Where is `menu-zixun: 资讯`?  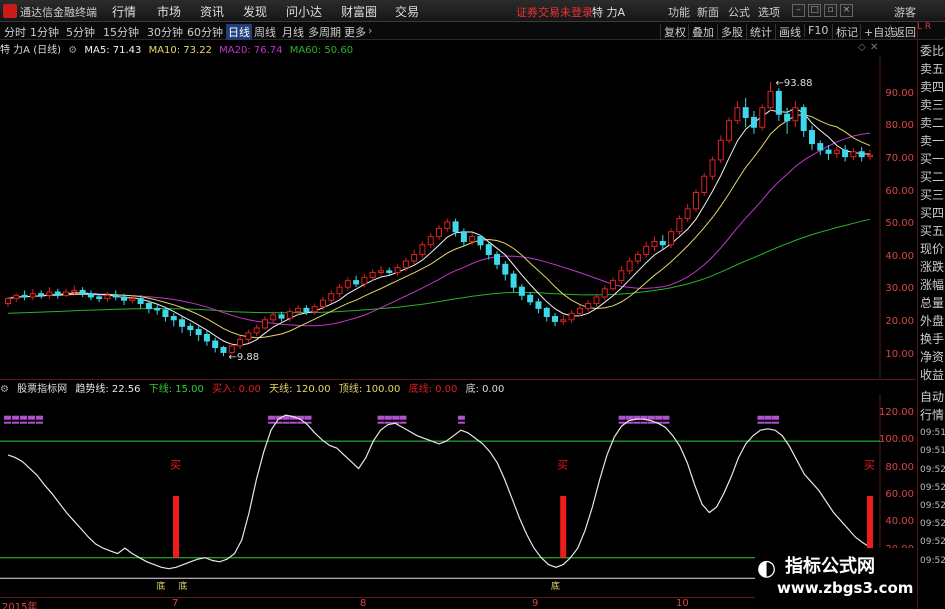
menu-zixun: 资讯 is located at coordinates (212, 11).